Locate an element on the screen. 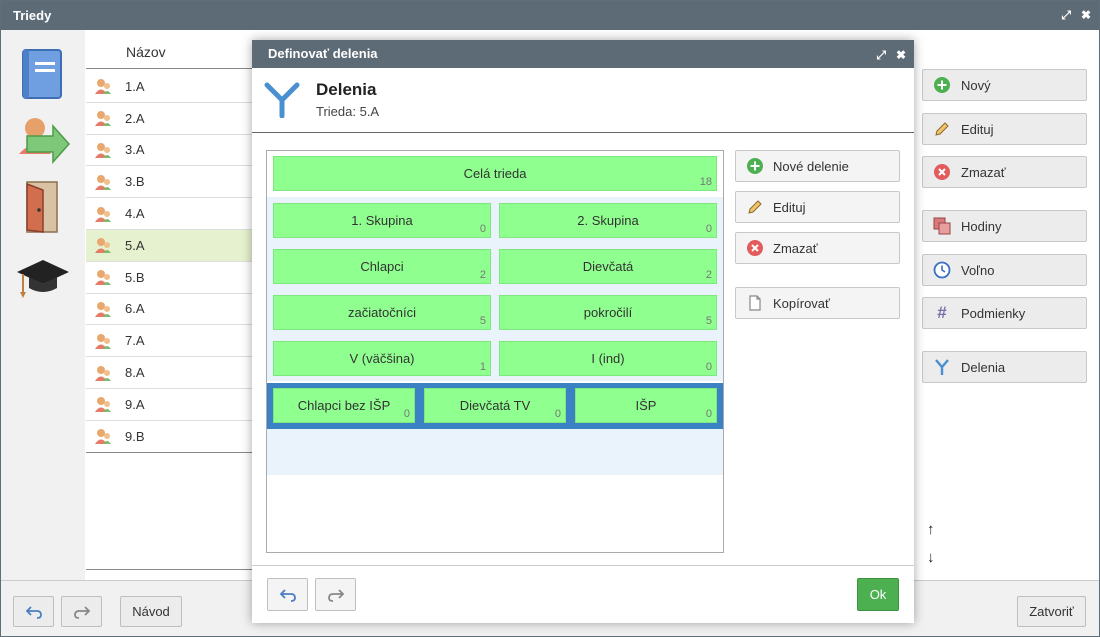 The image size is (1100, 637). division-row-empty is located at coordinates (495, 452).